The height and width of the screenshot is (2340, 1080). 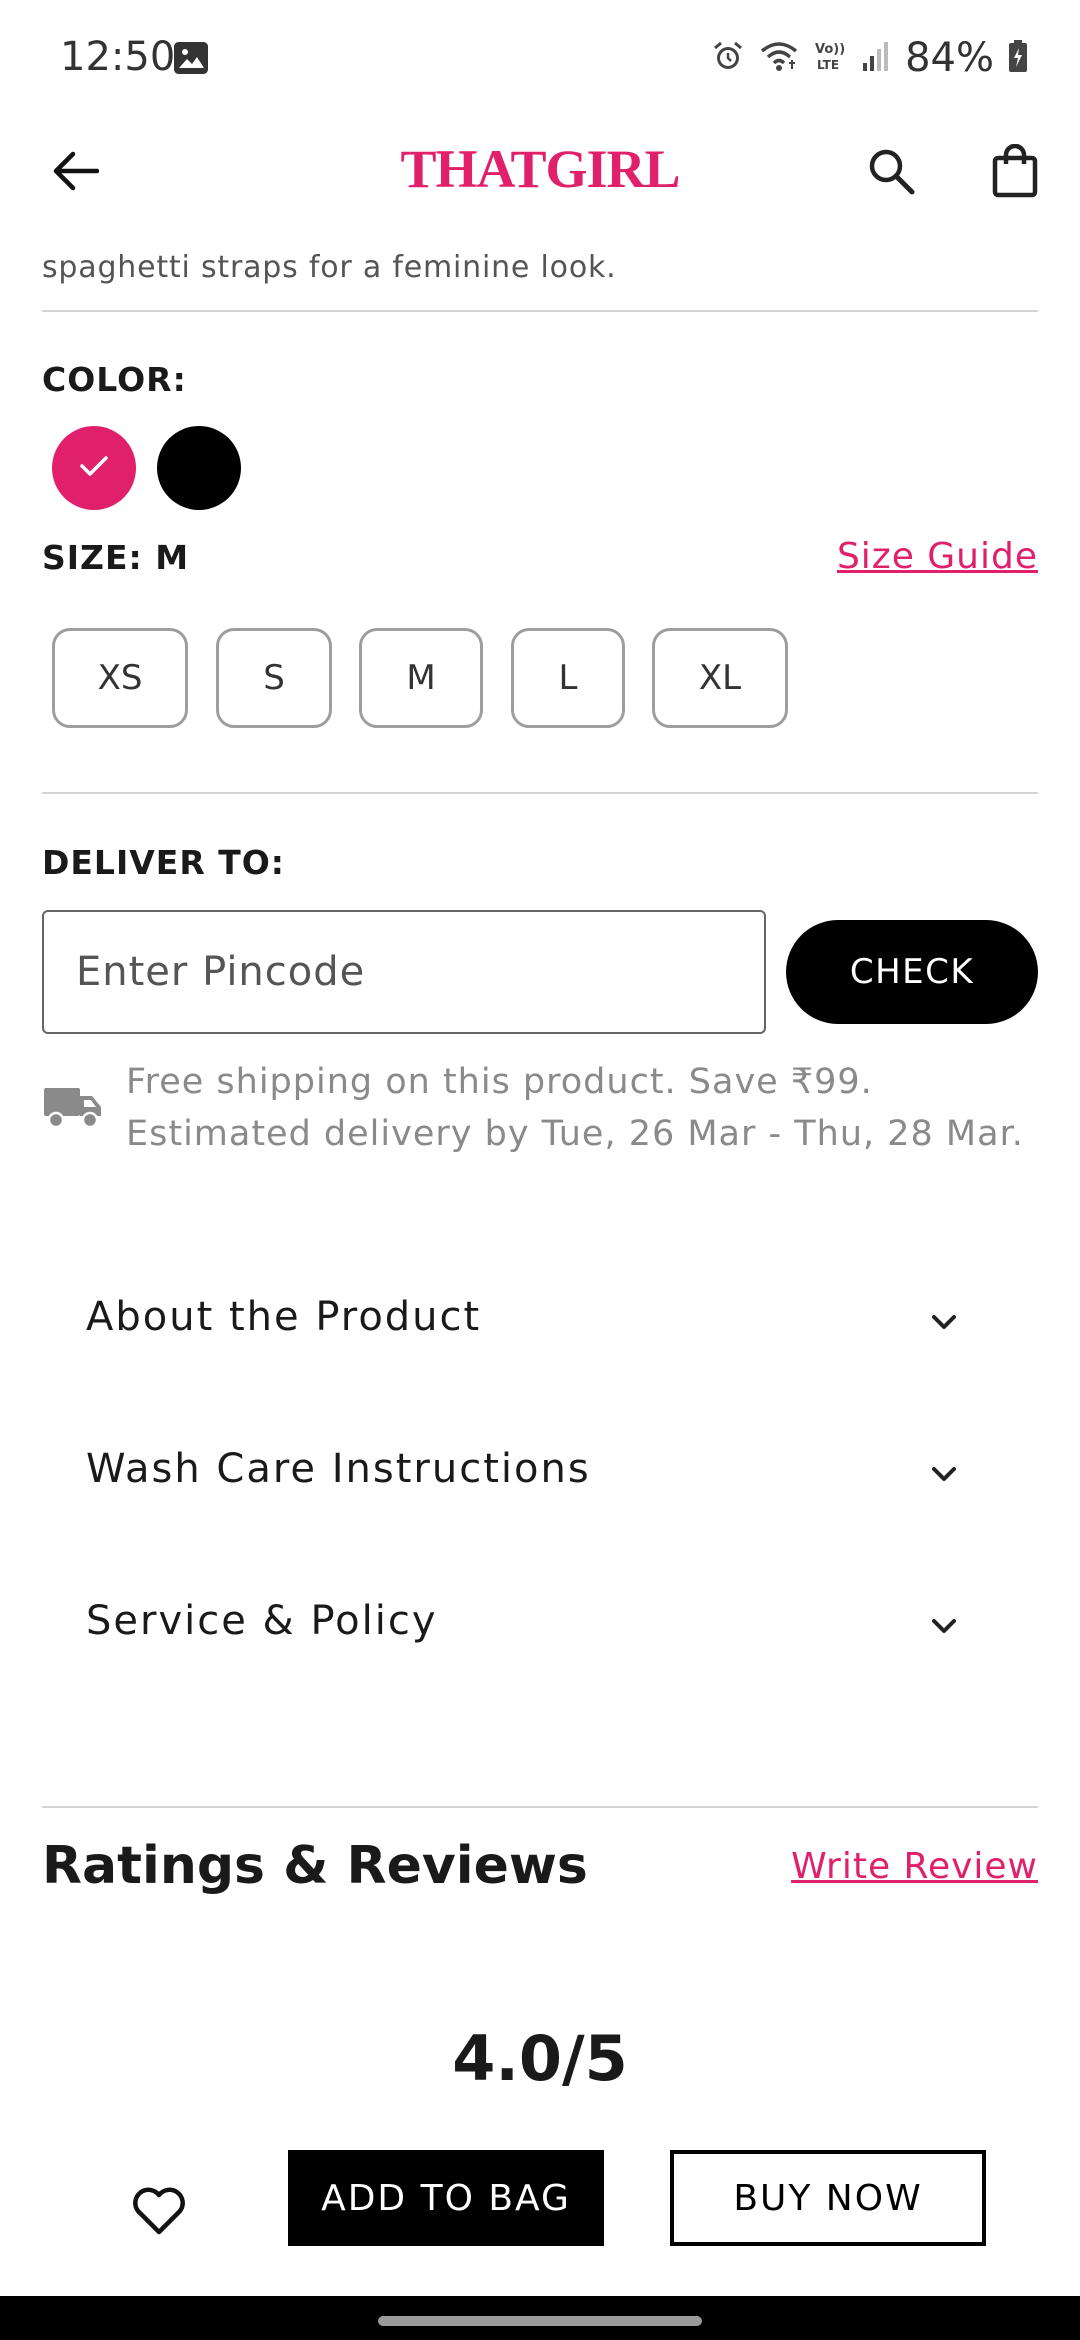 I want to click on size-option-s: S, so click(x=274, y=678).